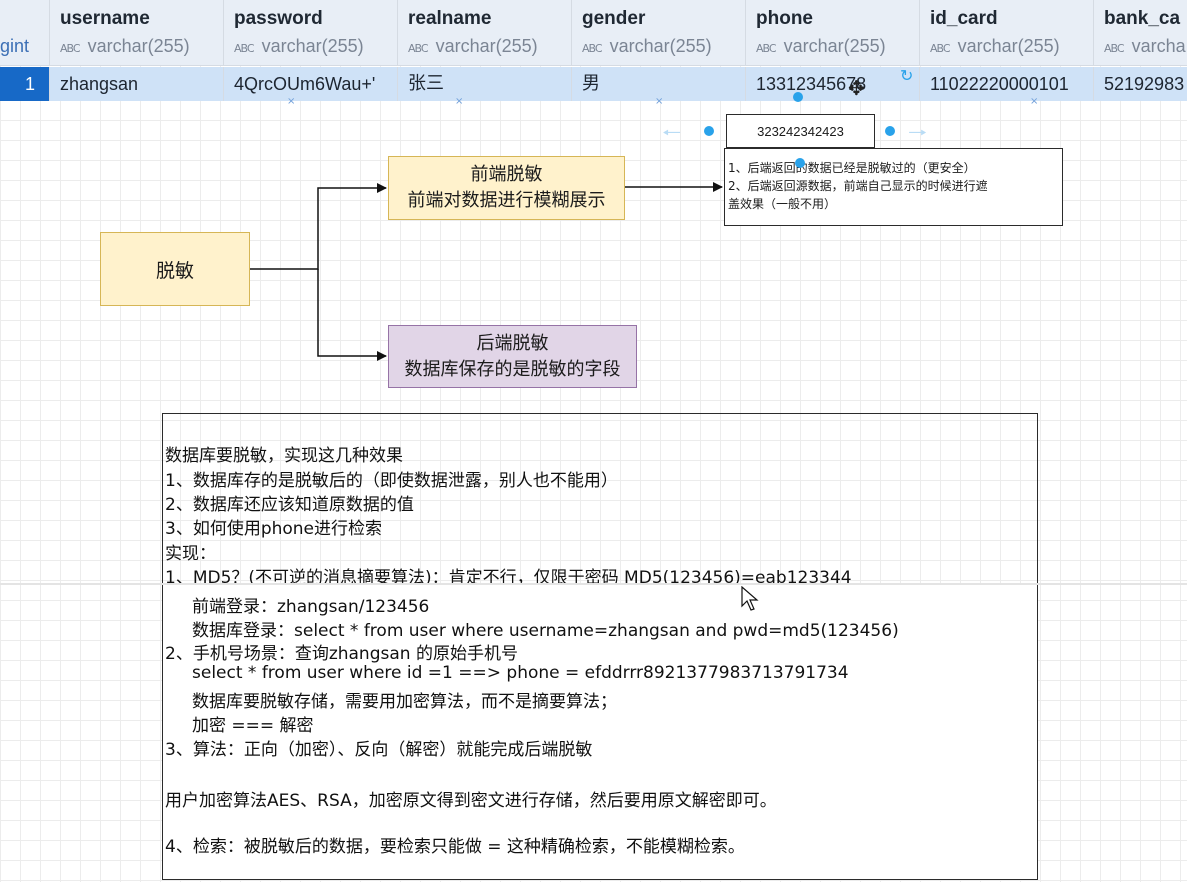  I want to click on col-header-realname: realname ABC varchar(255), so click(485, 33).